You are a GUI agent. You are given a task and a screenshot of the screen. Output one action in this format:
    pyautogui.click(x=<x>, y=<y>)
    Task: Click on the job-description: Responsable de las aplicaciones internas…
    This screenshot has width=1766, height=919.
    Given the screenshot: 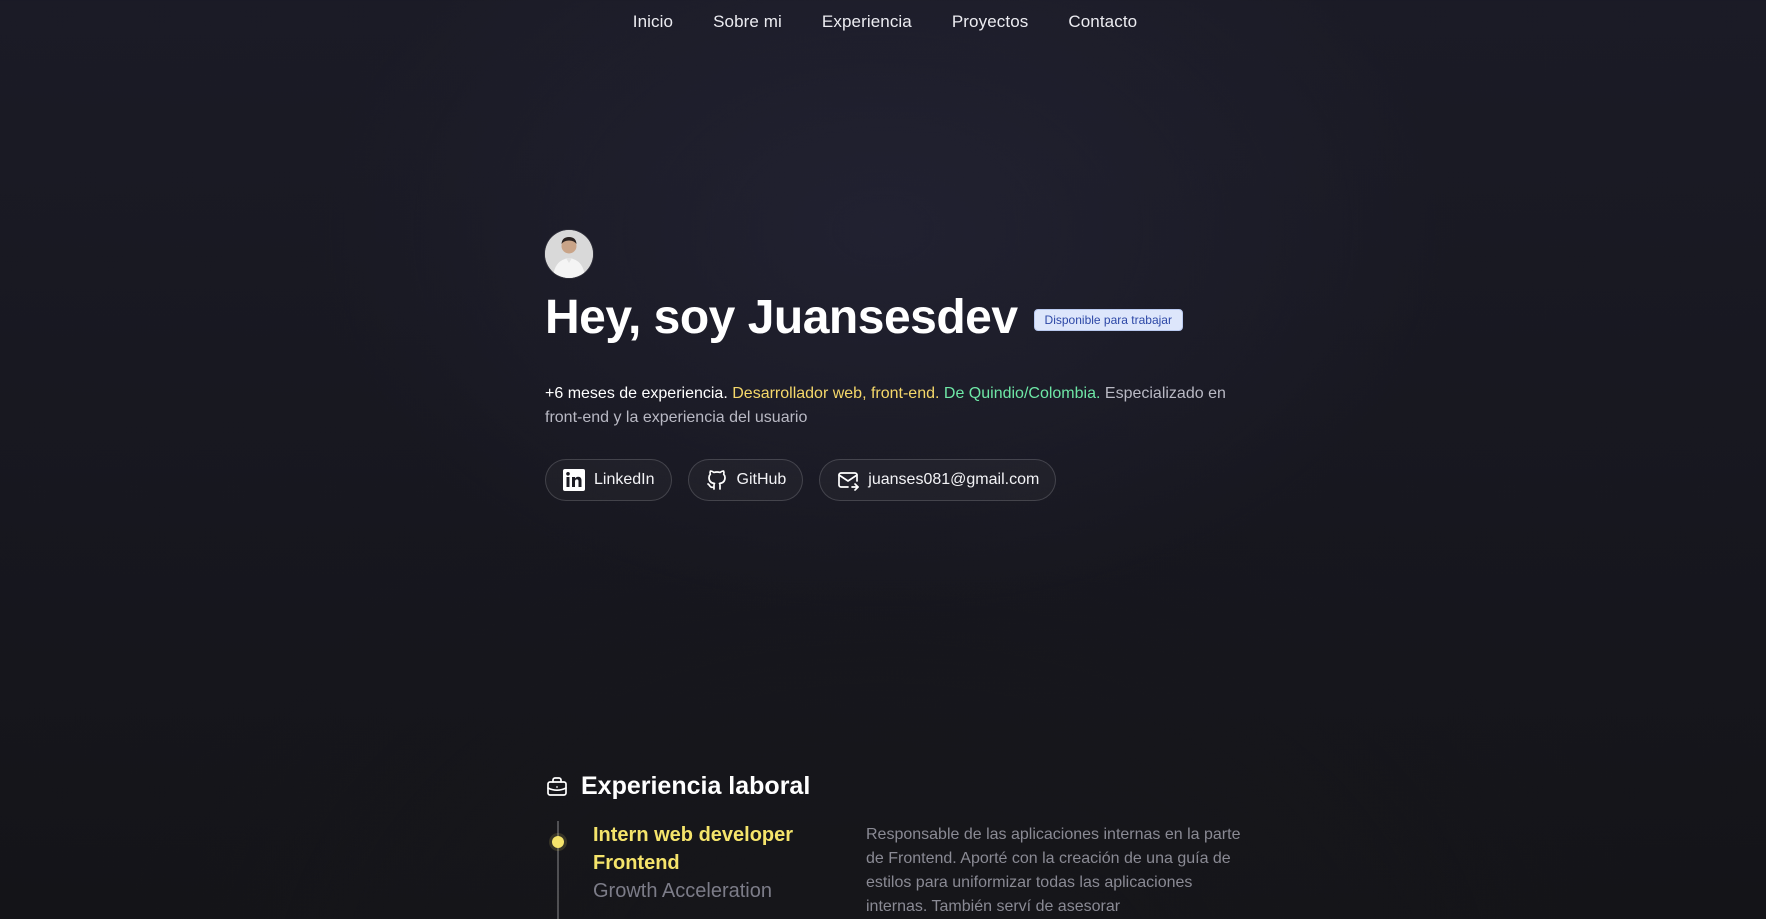 What is the action you would take?
    pyautogui.click(x=1053, y=870)
    